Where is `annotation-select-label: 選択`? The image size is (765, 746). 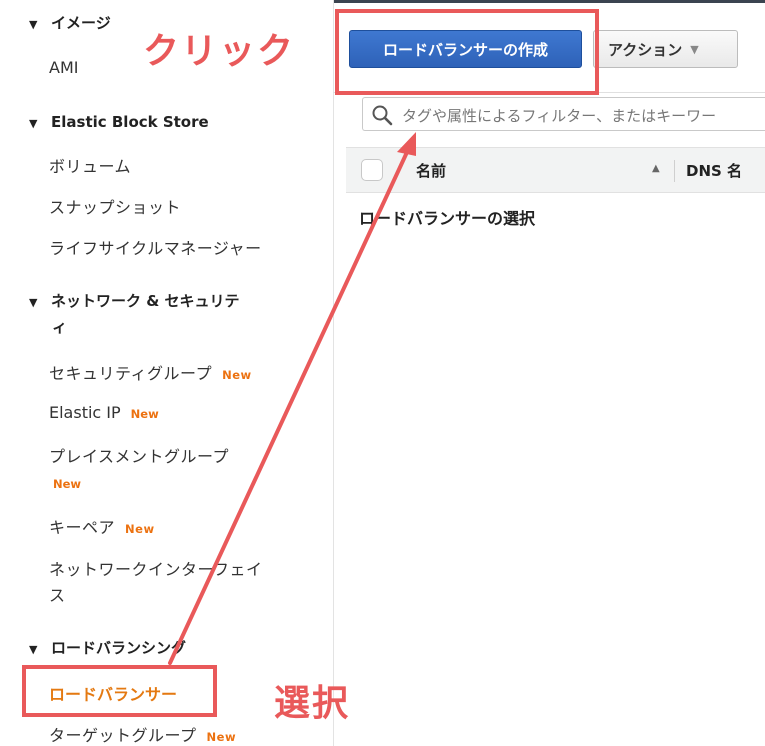 annotation-select-label: 選択 is located at coordinates (312, 703).